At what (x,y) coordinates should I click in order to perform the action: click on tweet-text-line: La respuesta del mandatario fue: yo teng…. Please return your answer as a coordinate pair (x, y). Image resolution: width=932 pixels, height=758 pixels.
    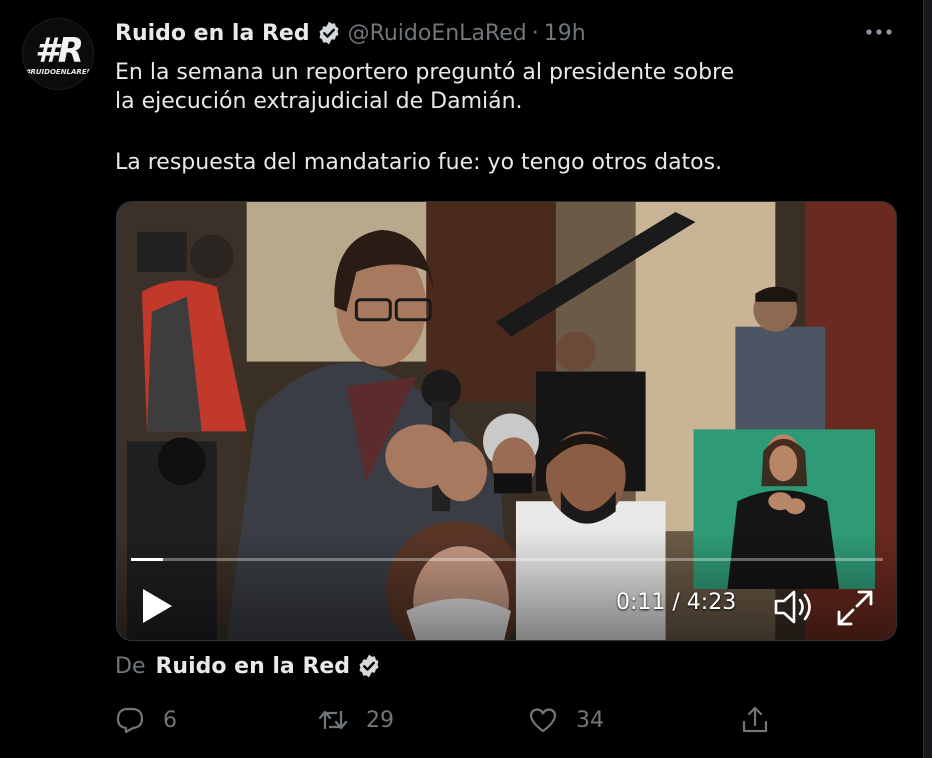
    Looking at the image, I should click on (419, 162).